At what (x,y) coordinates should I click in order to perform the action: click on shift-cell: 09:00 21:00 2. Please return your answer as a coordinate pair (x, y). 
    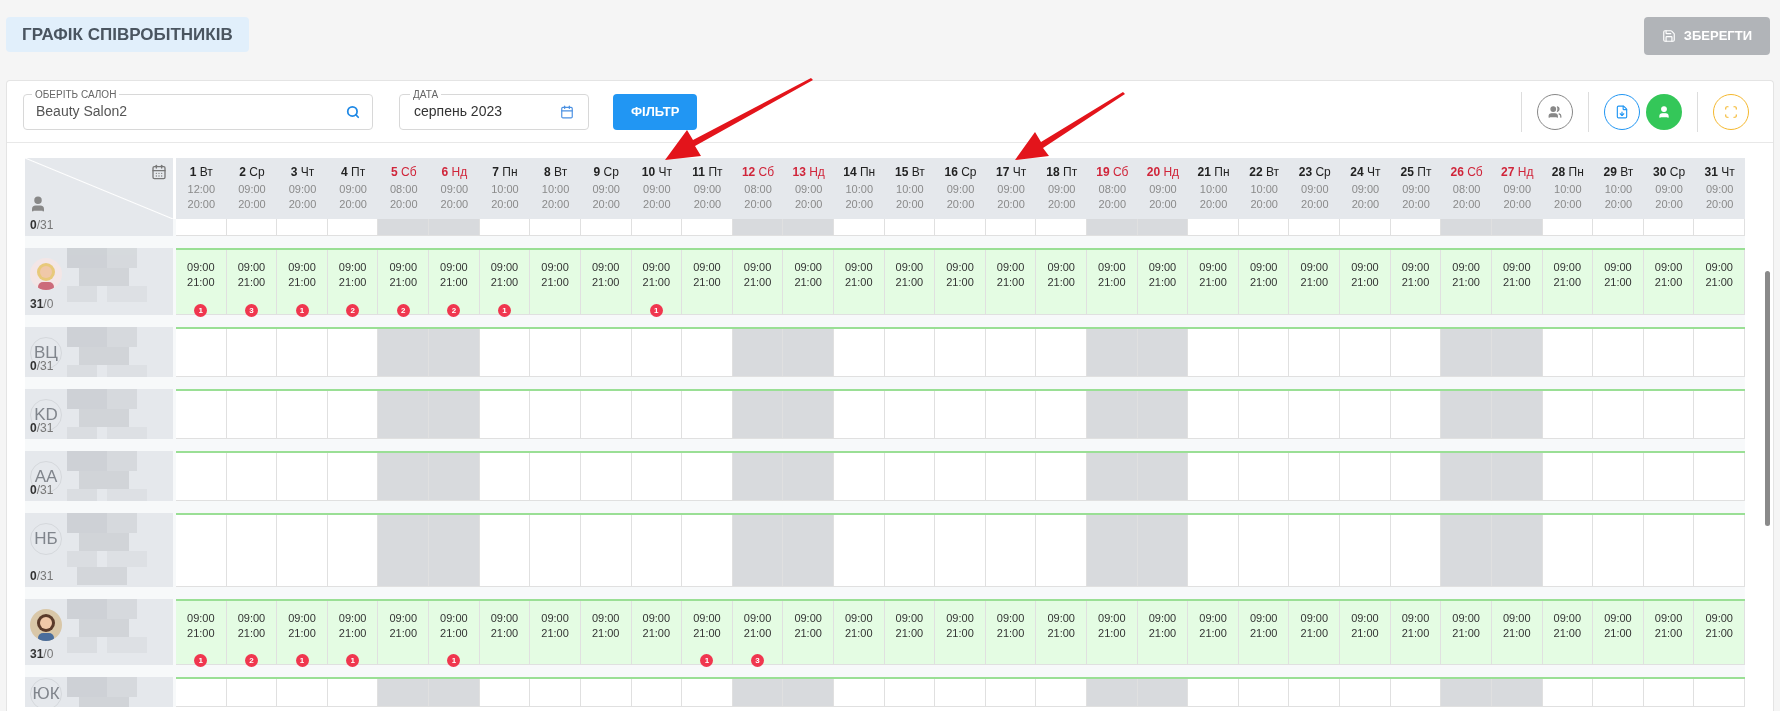
    Looking at the image, I should click on (353, 282).